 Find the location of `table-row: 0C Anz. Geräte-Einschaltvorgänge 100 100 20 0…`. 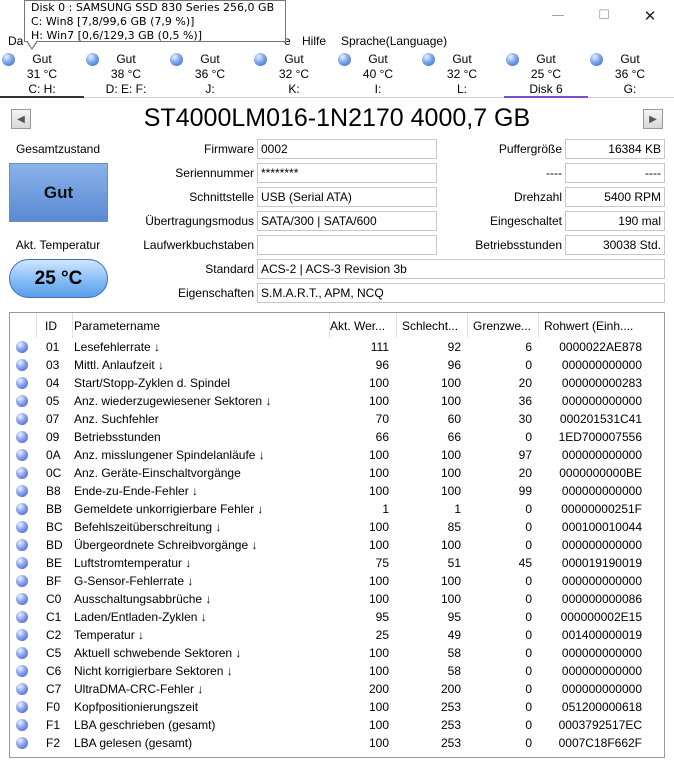

table-row: 0C Anz. Geräte-Einschaltvorgänge 100 100 20 0… is located at coordinates (337, 473).